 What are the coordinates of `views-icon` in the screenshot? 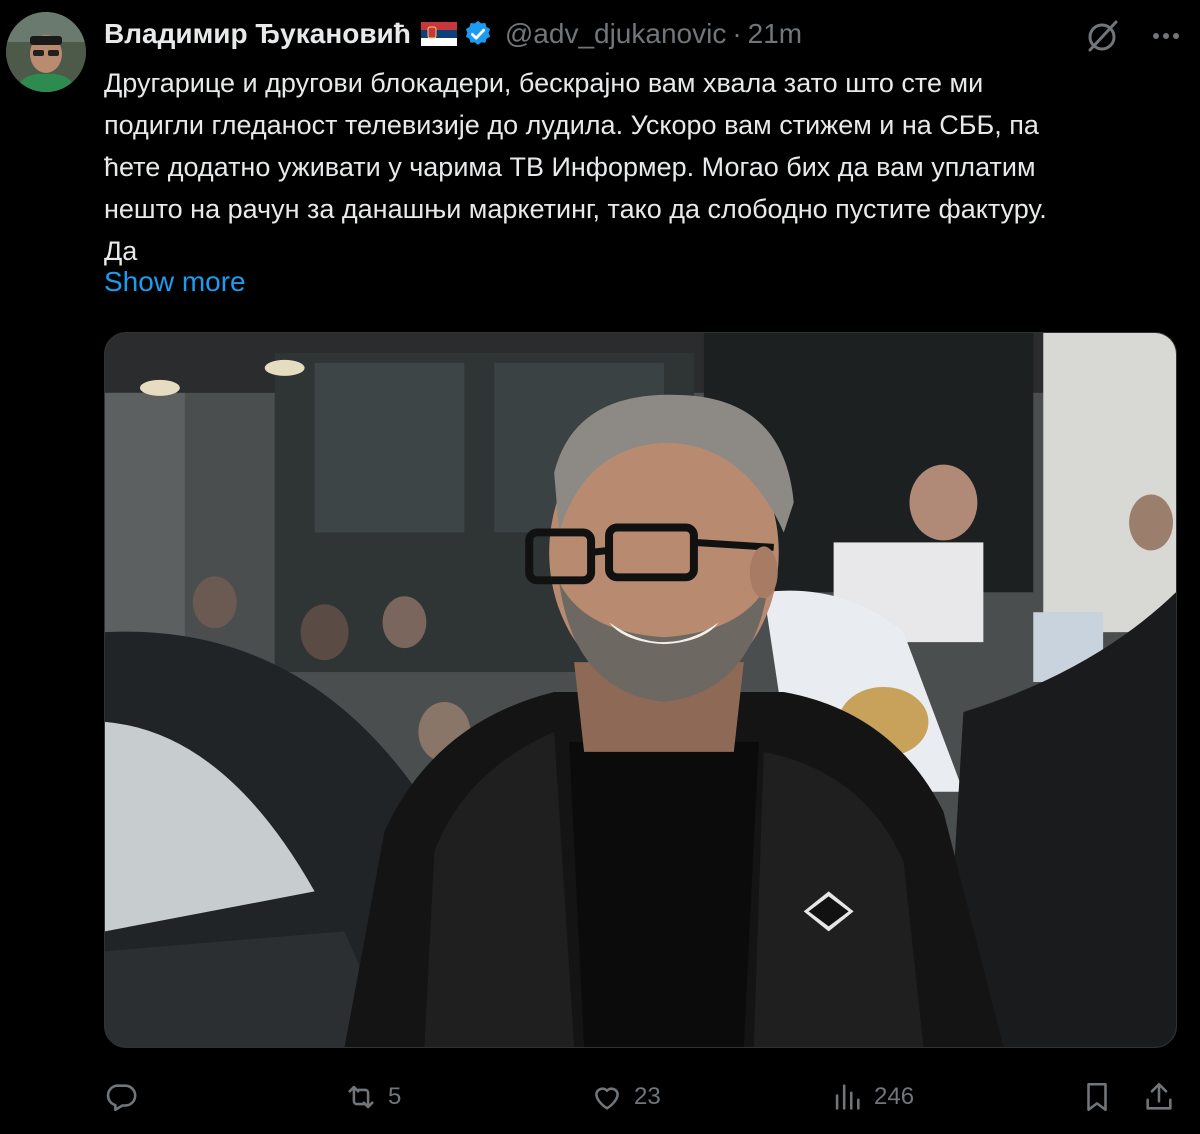 It's located at (847, 1097).